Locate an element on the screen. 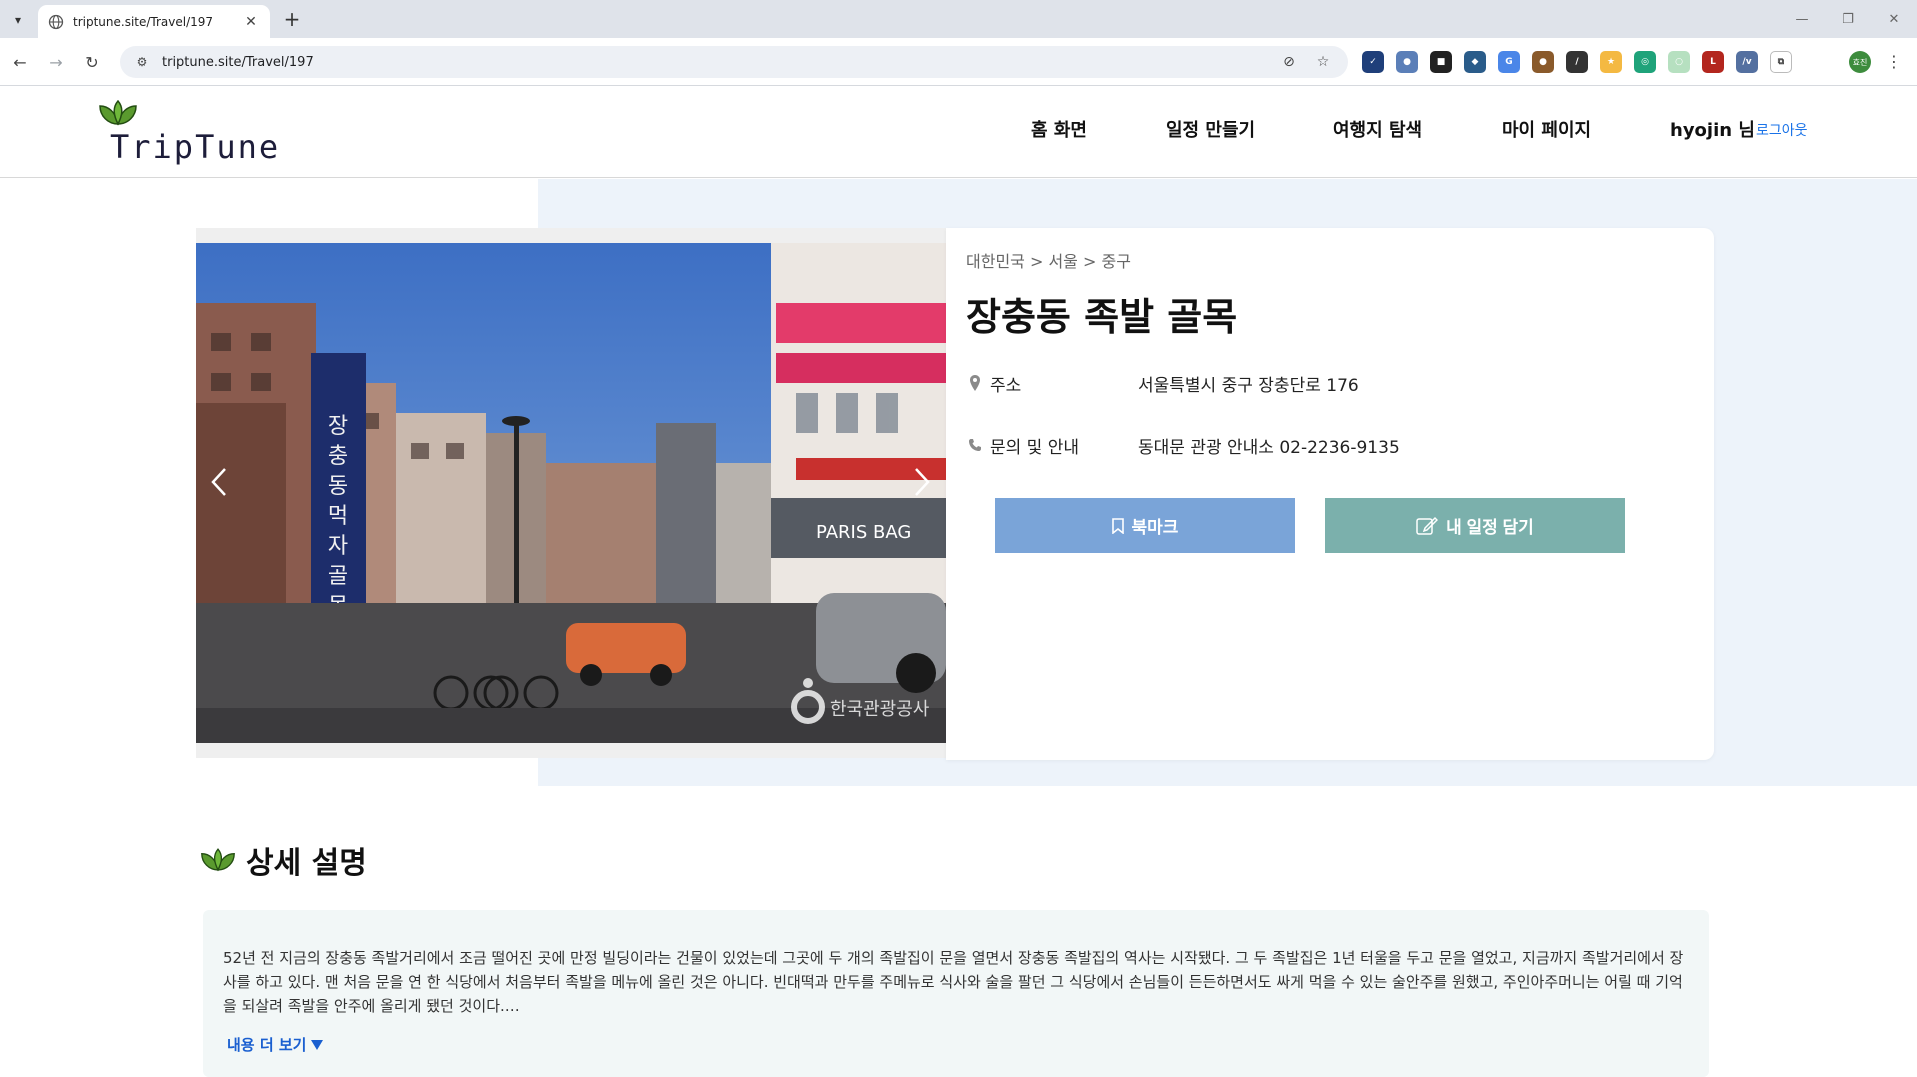 Image resolution: width=1917 pixels, height=1077 pixels. edit-icon is located at coordinates (1427, 525).